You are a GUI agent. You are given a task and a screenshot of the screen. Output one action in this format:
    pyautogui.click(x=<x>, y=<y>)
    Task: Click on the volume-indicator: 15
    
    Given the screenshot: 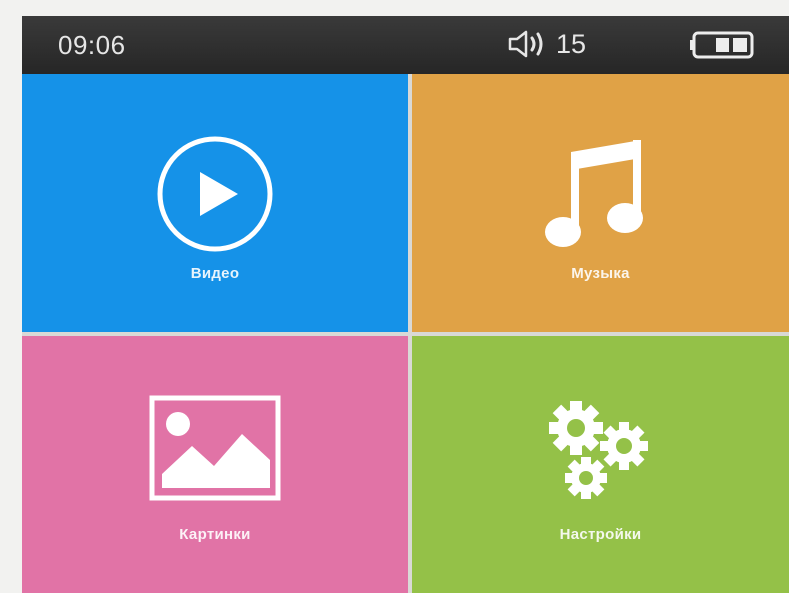 What is the action you would take?
    pyautogui.click(x=546, y=44)
    